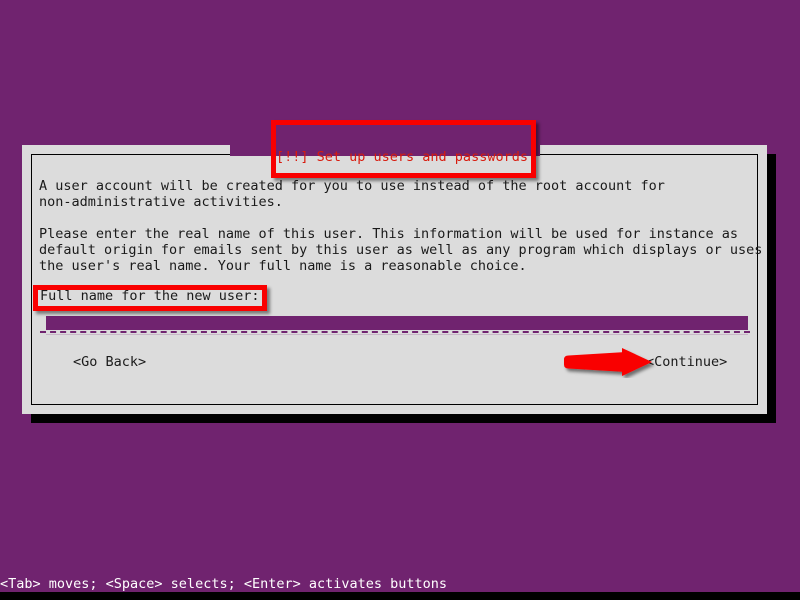  I want to click on full-name-input, so click(395, 326).